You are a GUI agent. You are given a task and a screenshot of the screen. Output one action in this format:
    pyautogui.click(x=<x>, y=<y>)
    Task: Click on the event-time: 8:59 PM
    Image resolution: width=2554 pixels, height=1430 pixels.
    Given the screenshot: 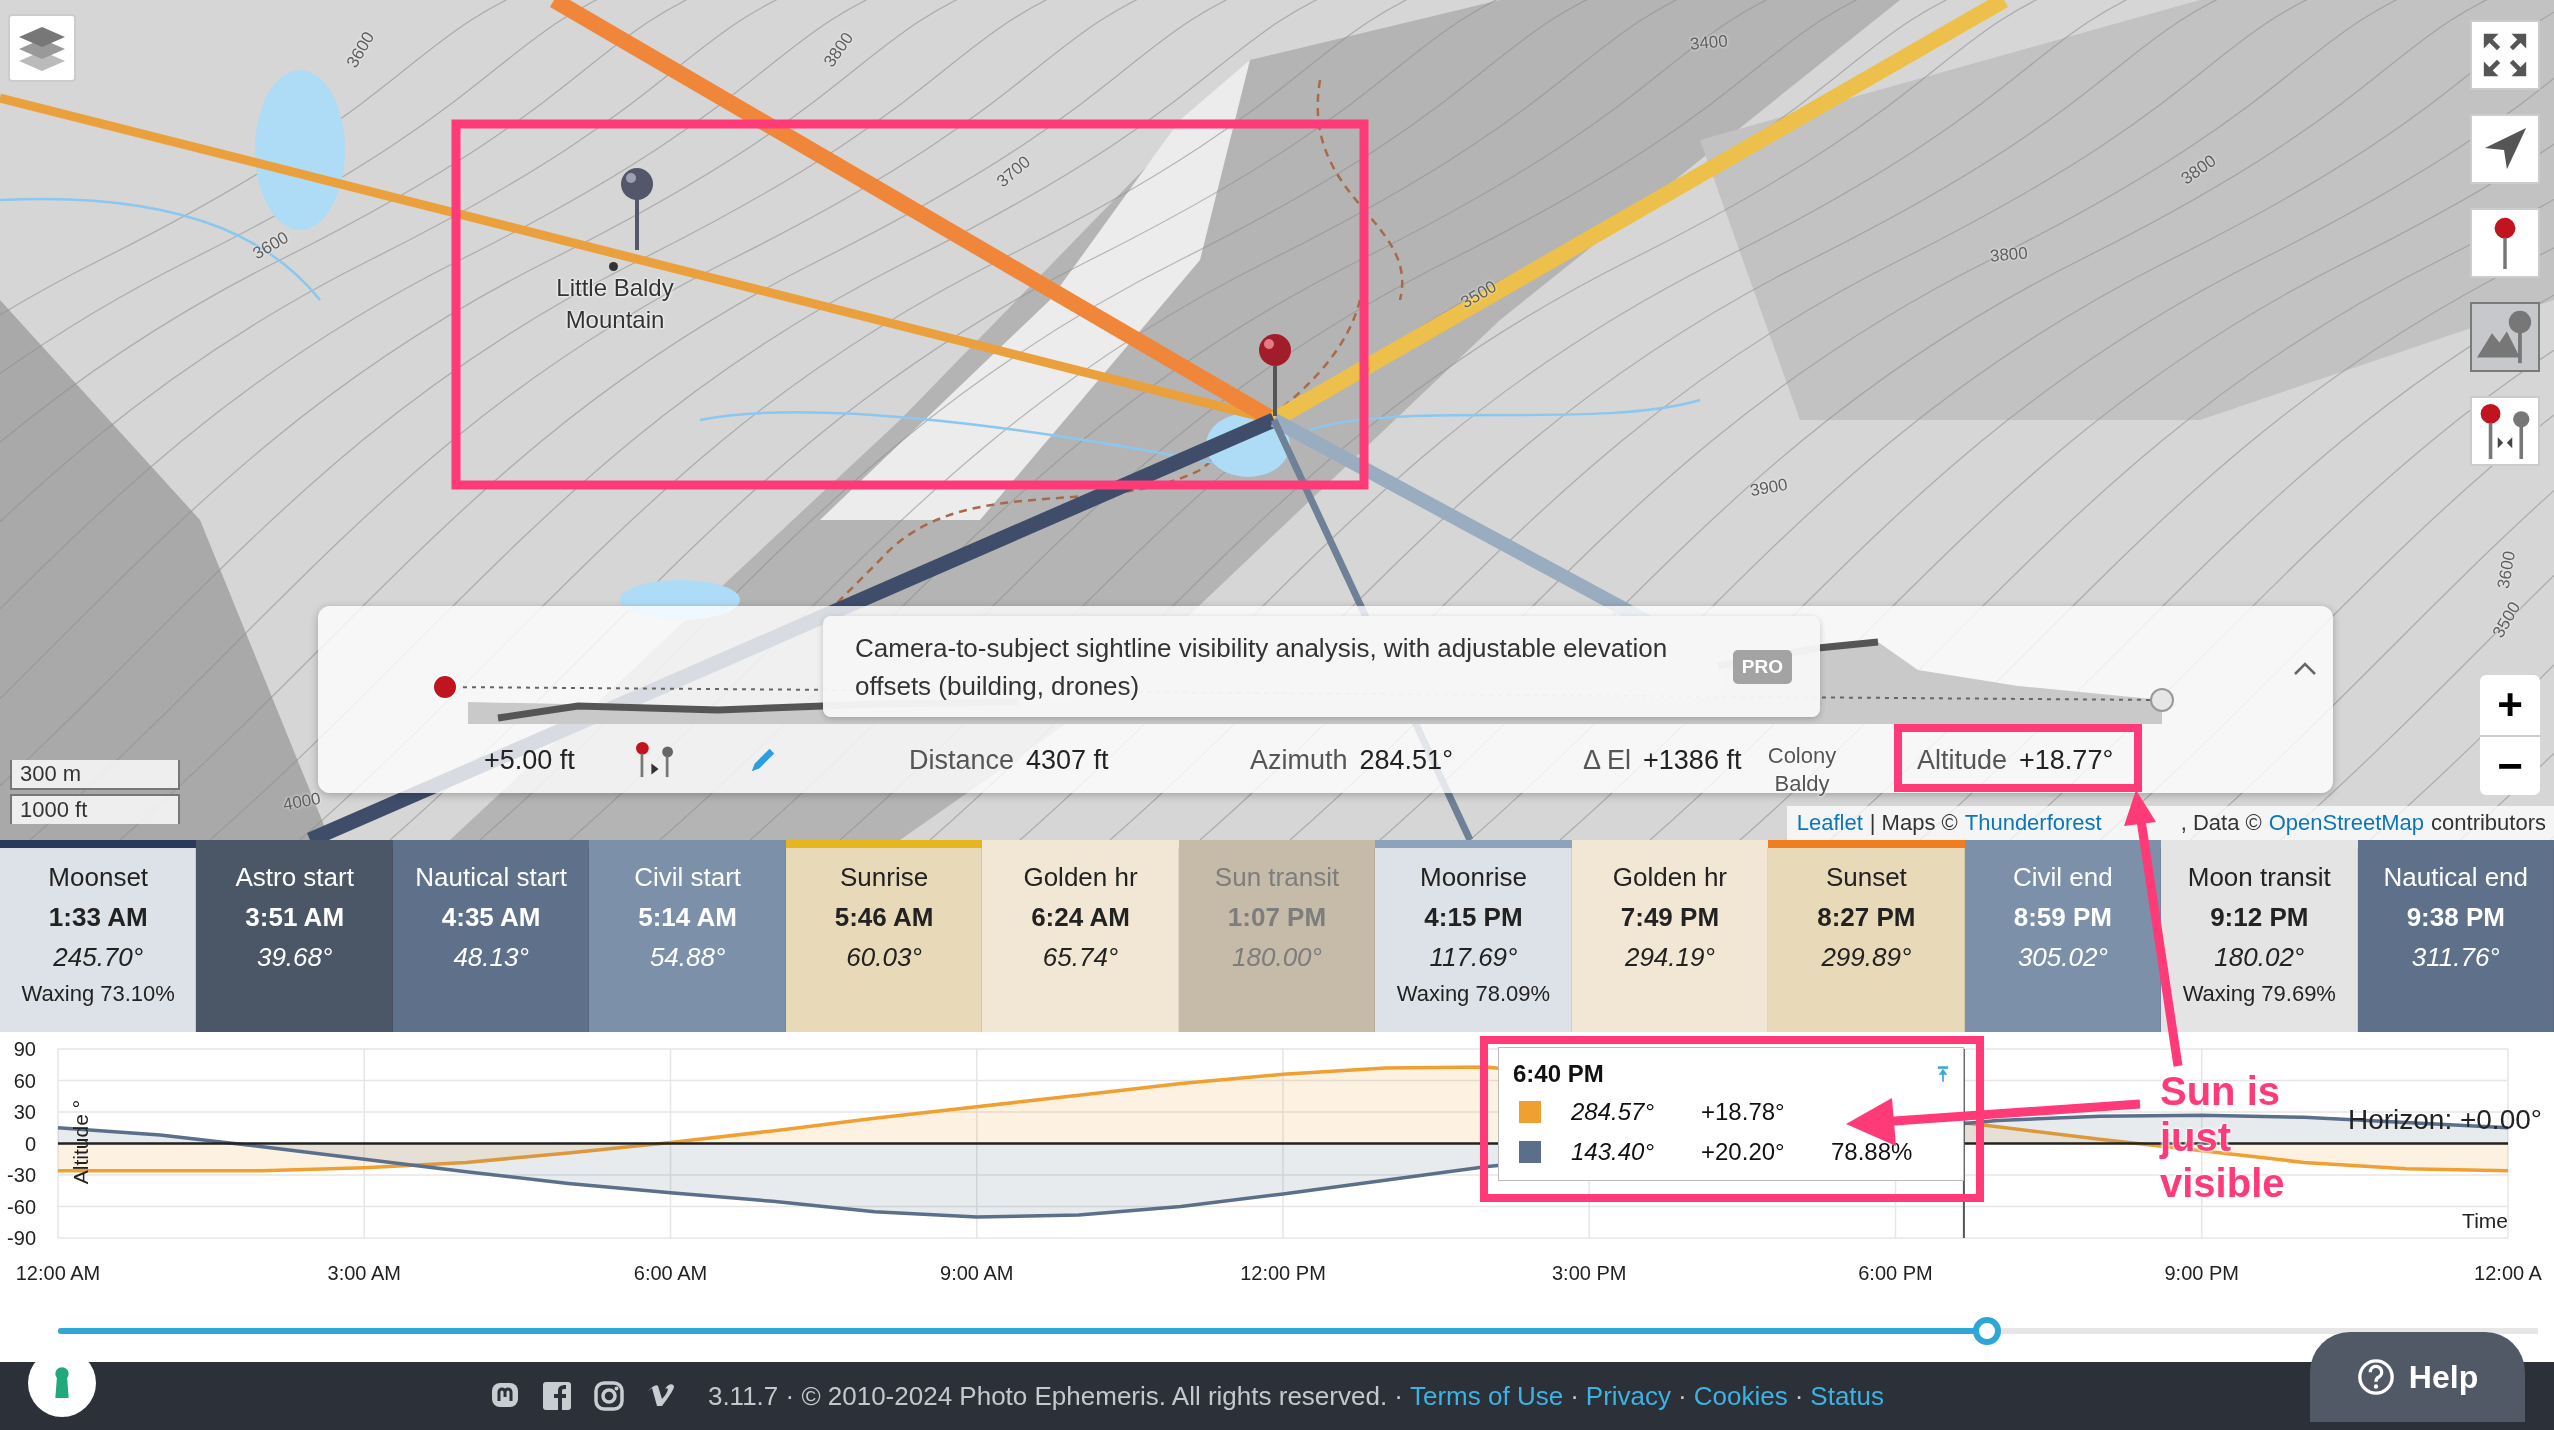 What is the action you would take?
    pyautogui.click(x=2062, y=917)
    